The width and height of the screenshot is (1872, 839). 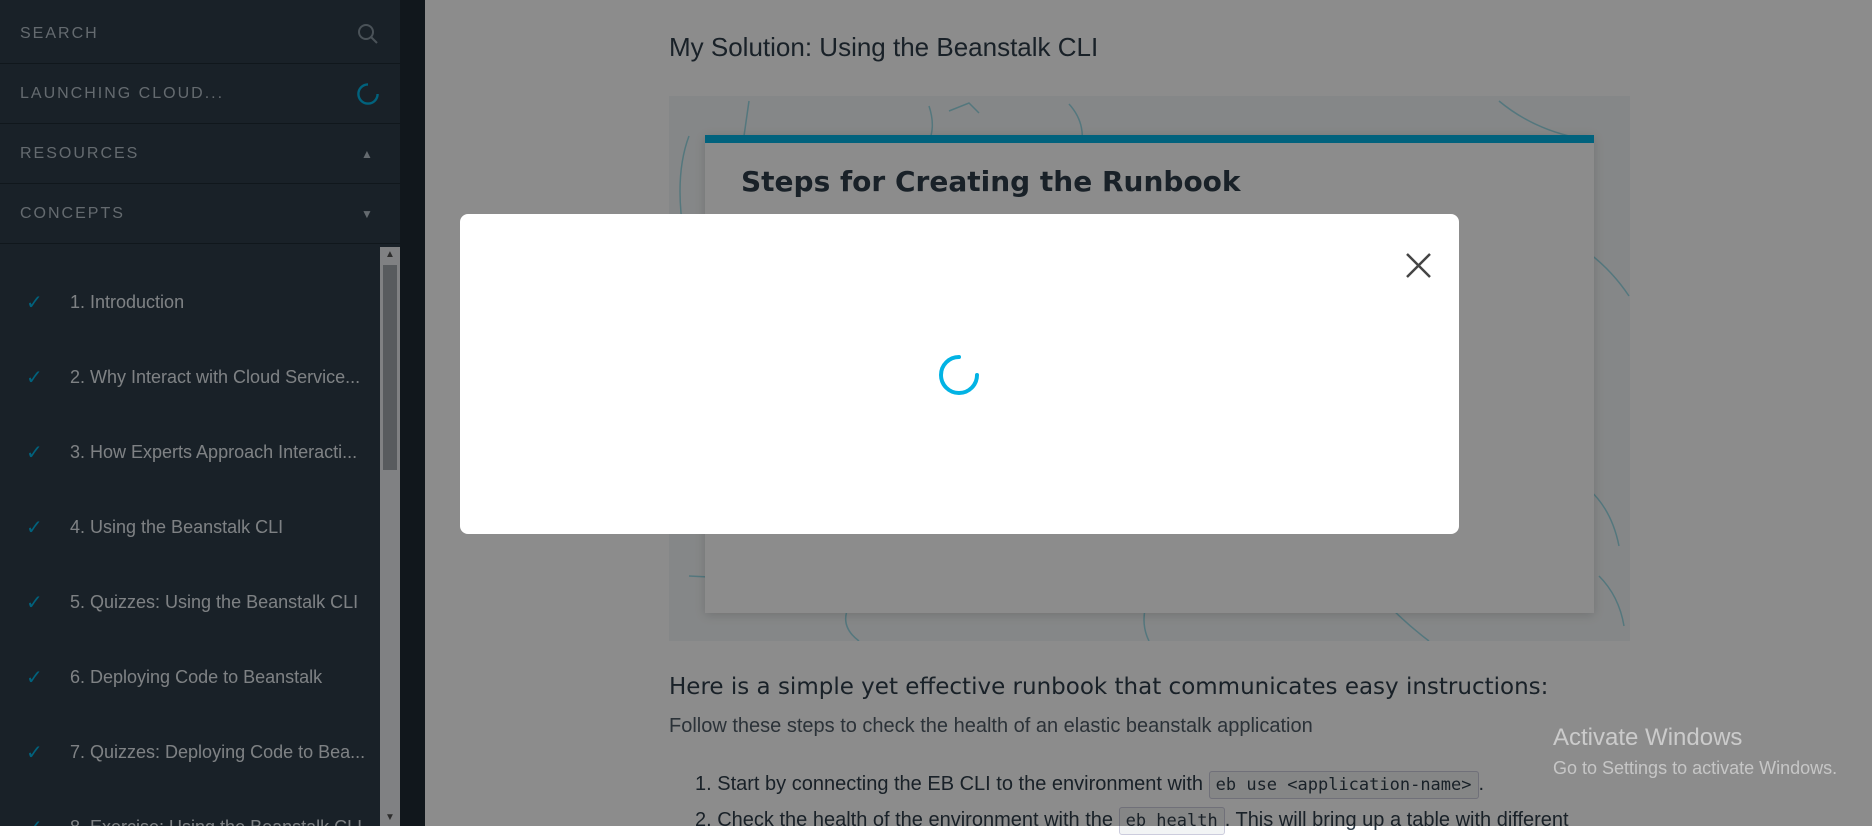 I want to click on loading-spinner-icon, so click(x=959, y=375).